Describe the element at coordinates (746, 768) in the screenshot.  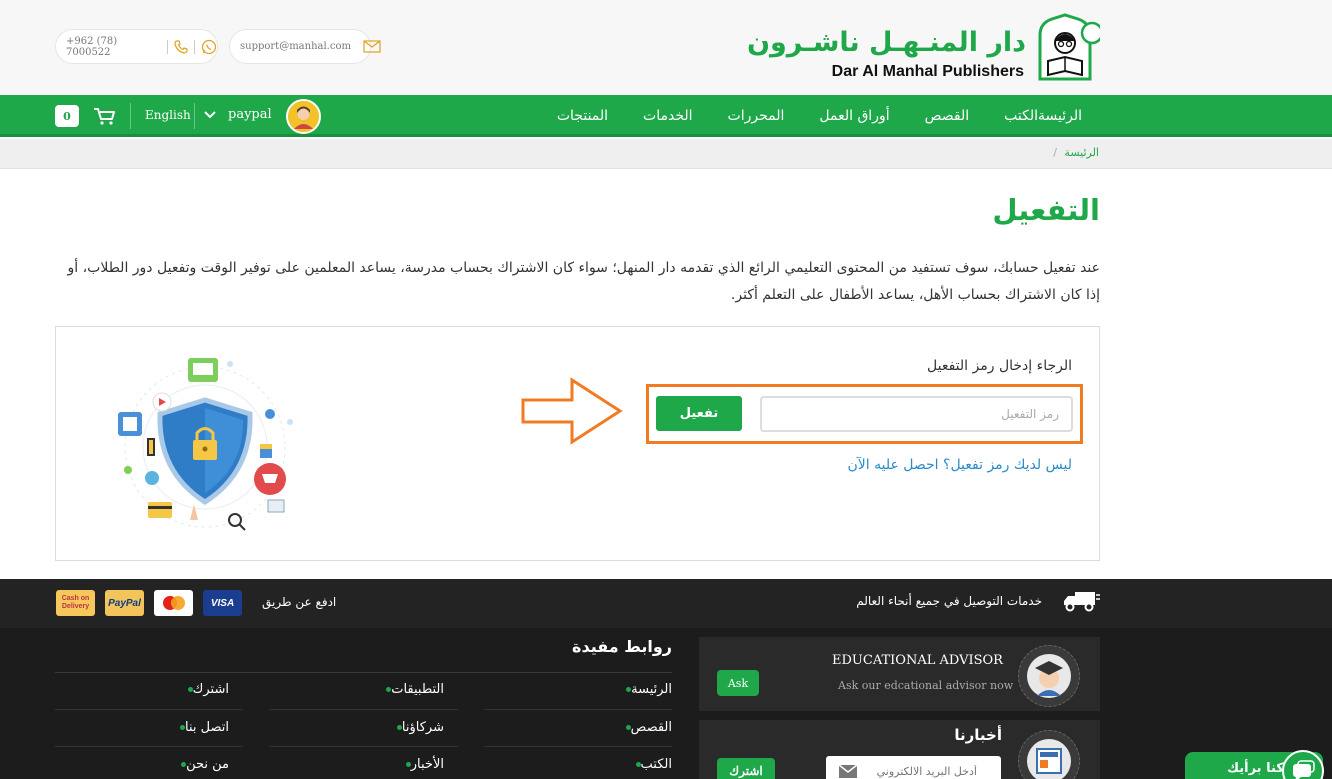
I see `subscribe-button: اشترك` at that location.